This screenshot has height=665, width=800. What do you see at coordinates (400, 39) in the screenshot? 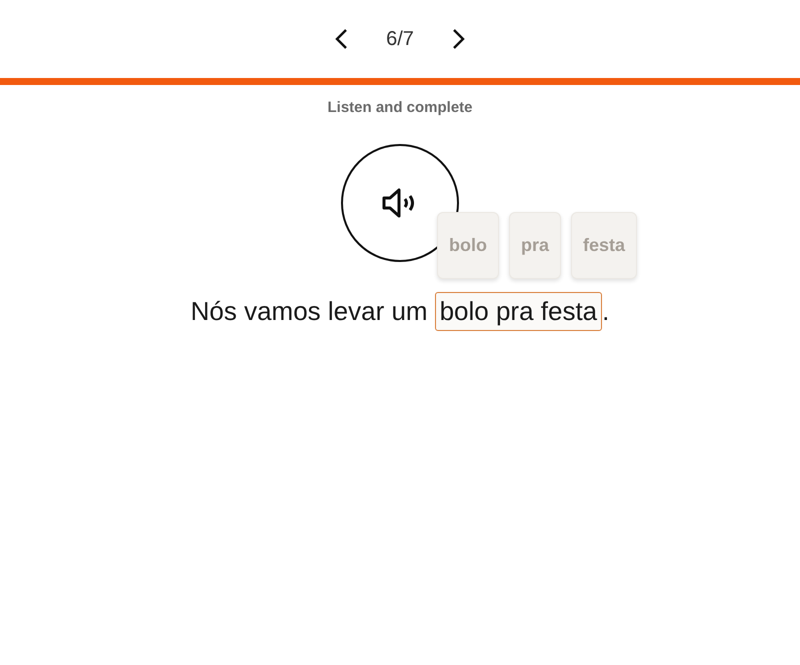
I see `page-counter: 6/7` at bounding box center [400, 39].